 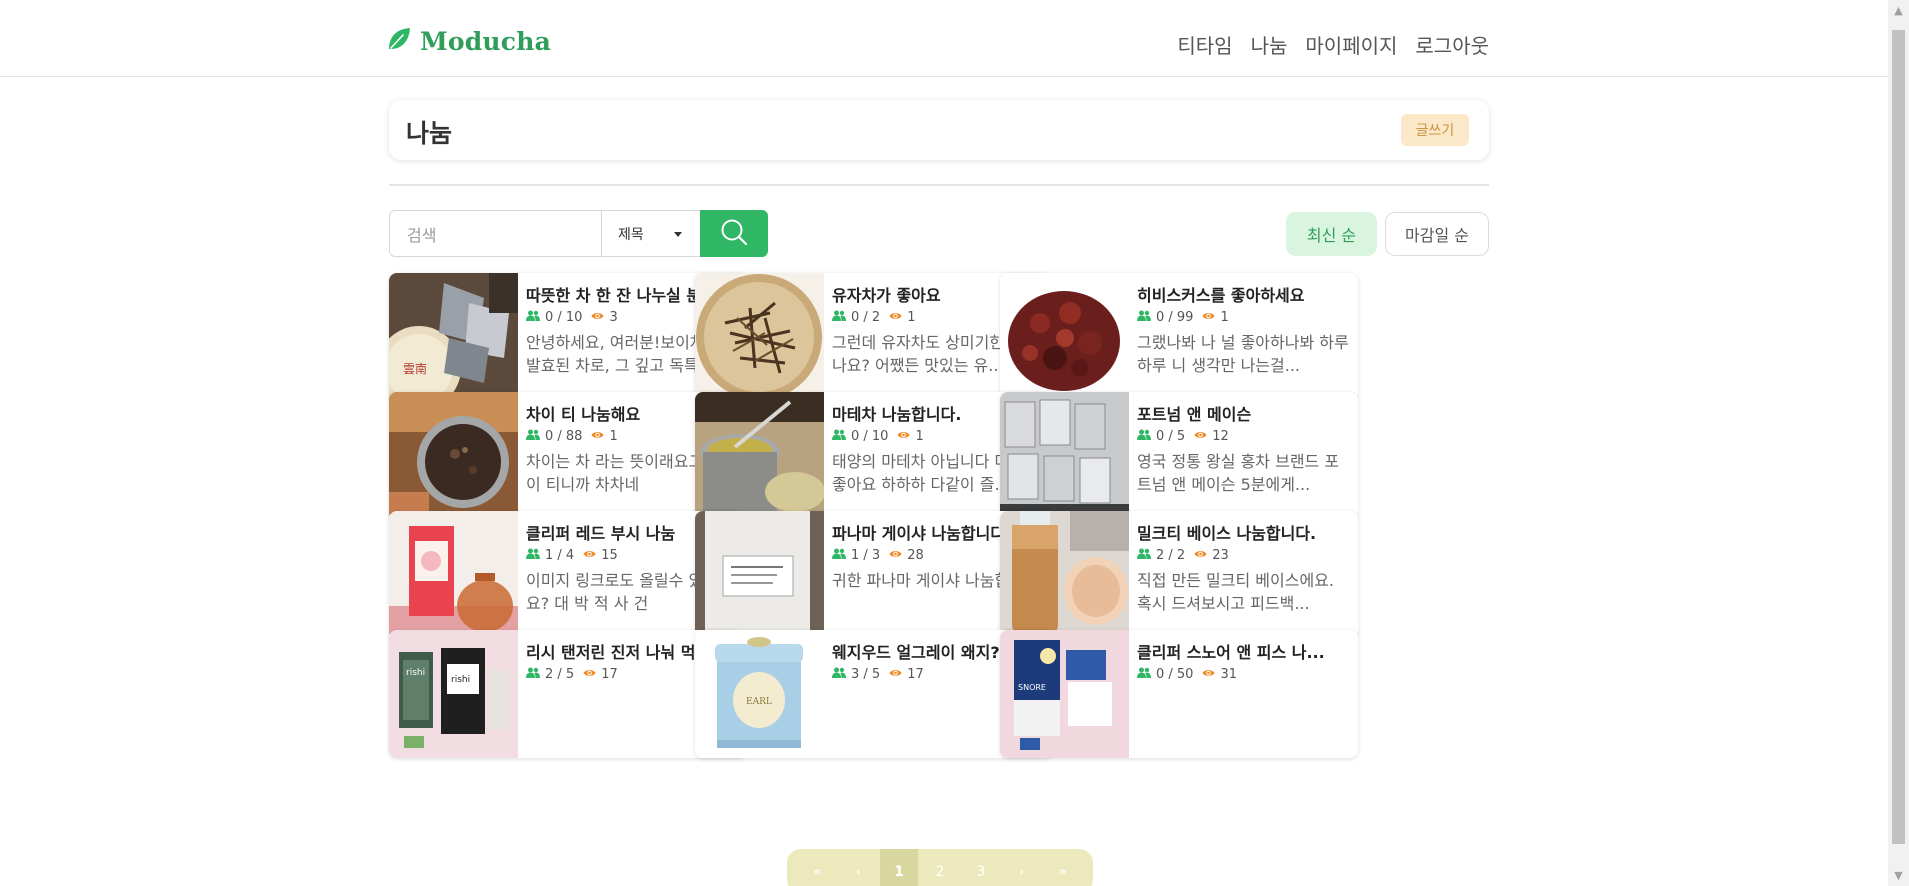 I want to click on search-input: 검색, so click(x=495, y=233).